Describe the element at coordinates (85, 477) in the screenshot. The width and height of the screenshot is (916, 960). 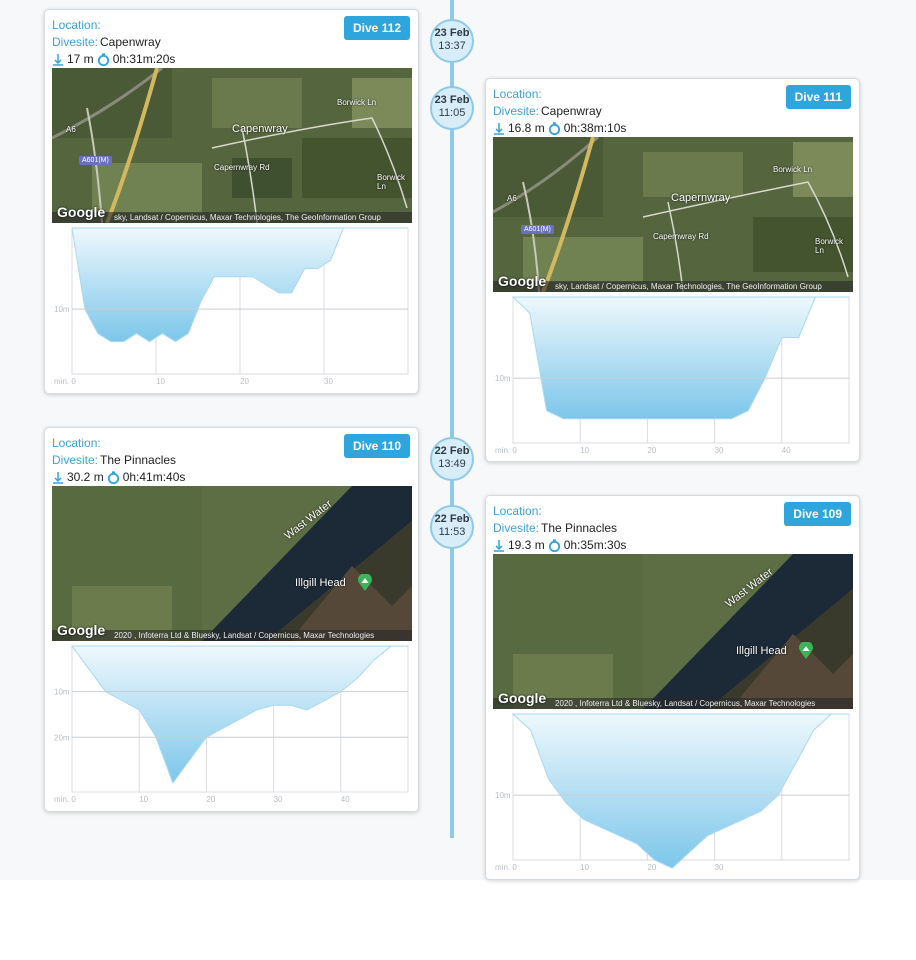
I see `max-depth: 30.2 m` at that location.